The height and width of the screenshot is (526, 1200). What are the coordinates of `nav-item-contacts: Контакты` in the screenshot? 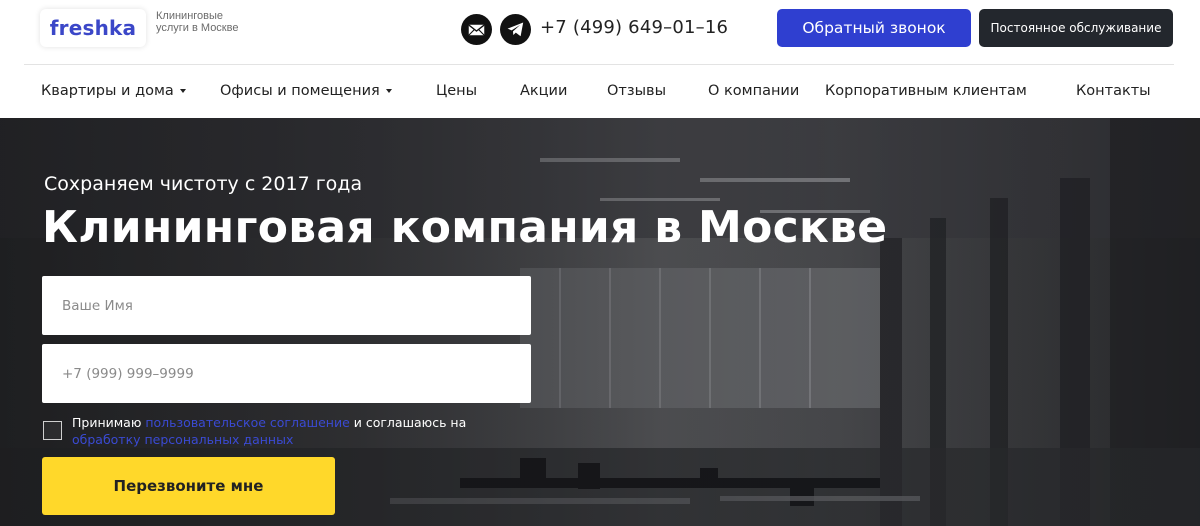 It's located at (1113, 91).